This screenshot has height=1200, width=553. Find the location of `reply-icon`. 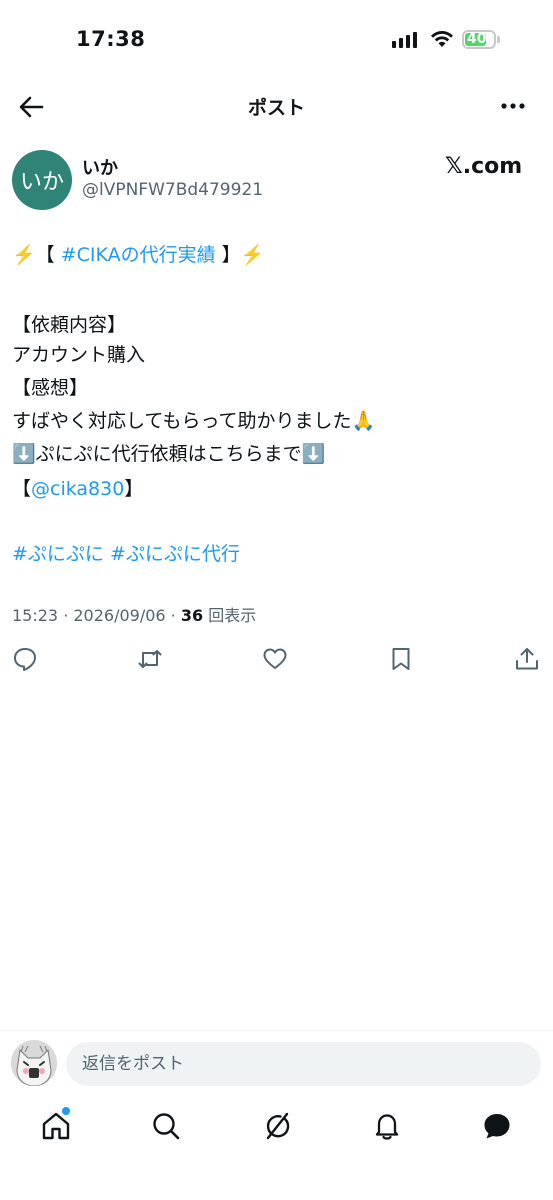

reply-icon is located at coordinates (25, 659).